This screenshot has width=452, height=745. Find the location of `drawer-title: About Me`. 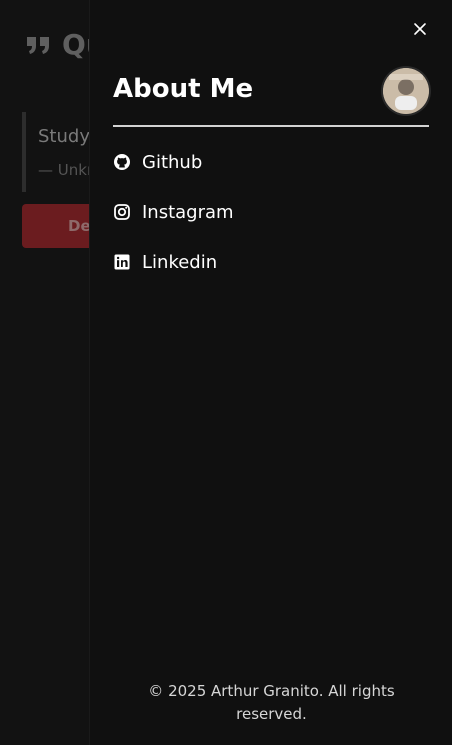

drawer-title: About Me is located at coordinates (183, 89).